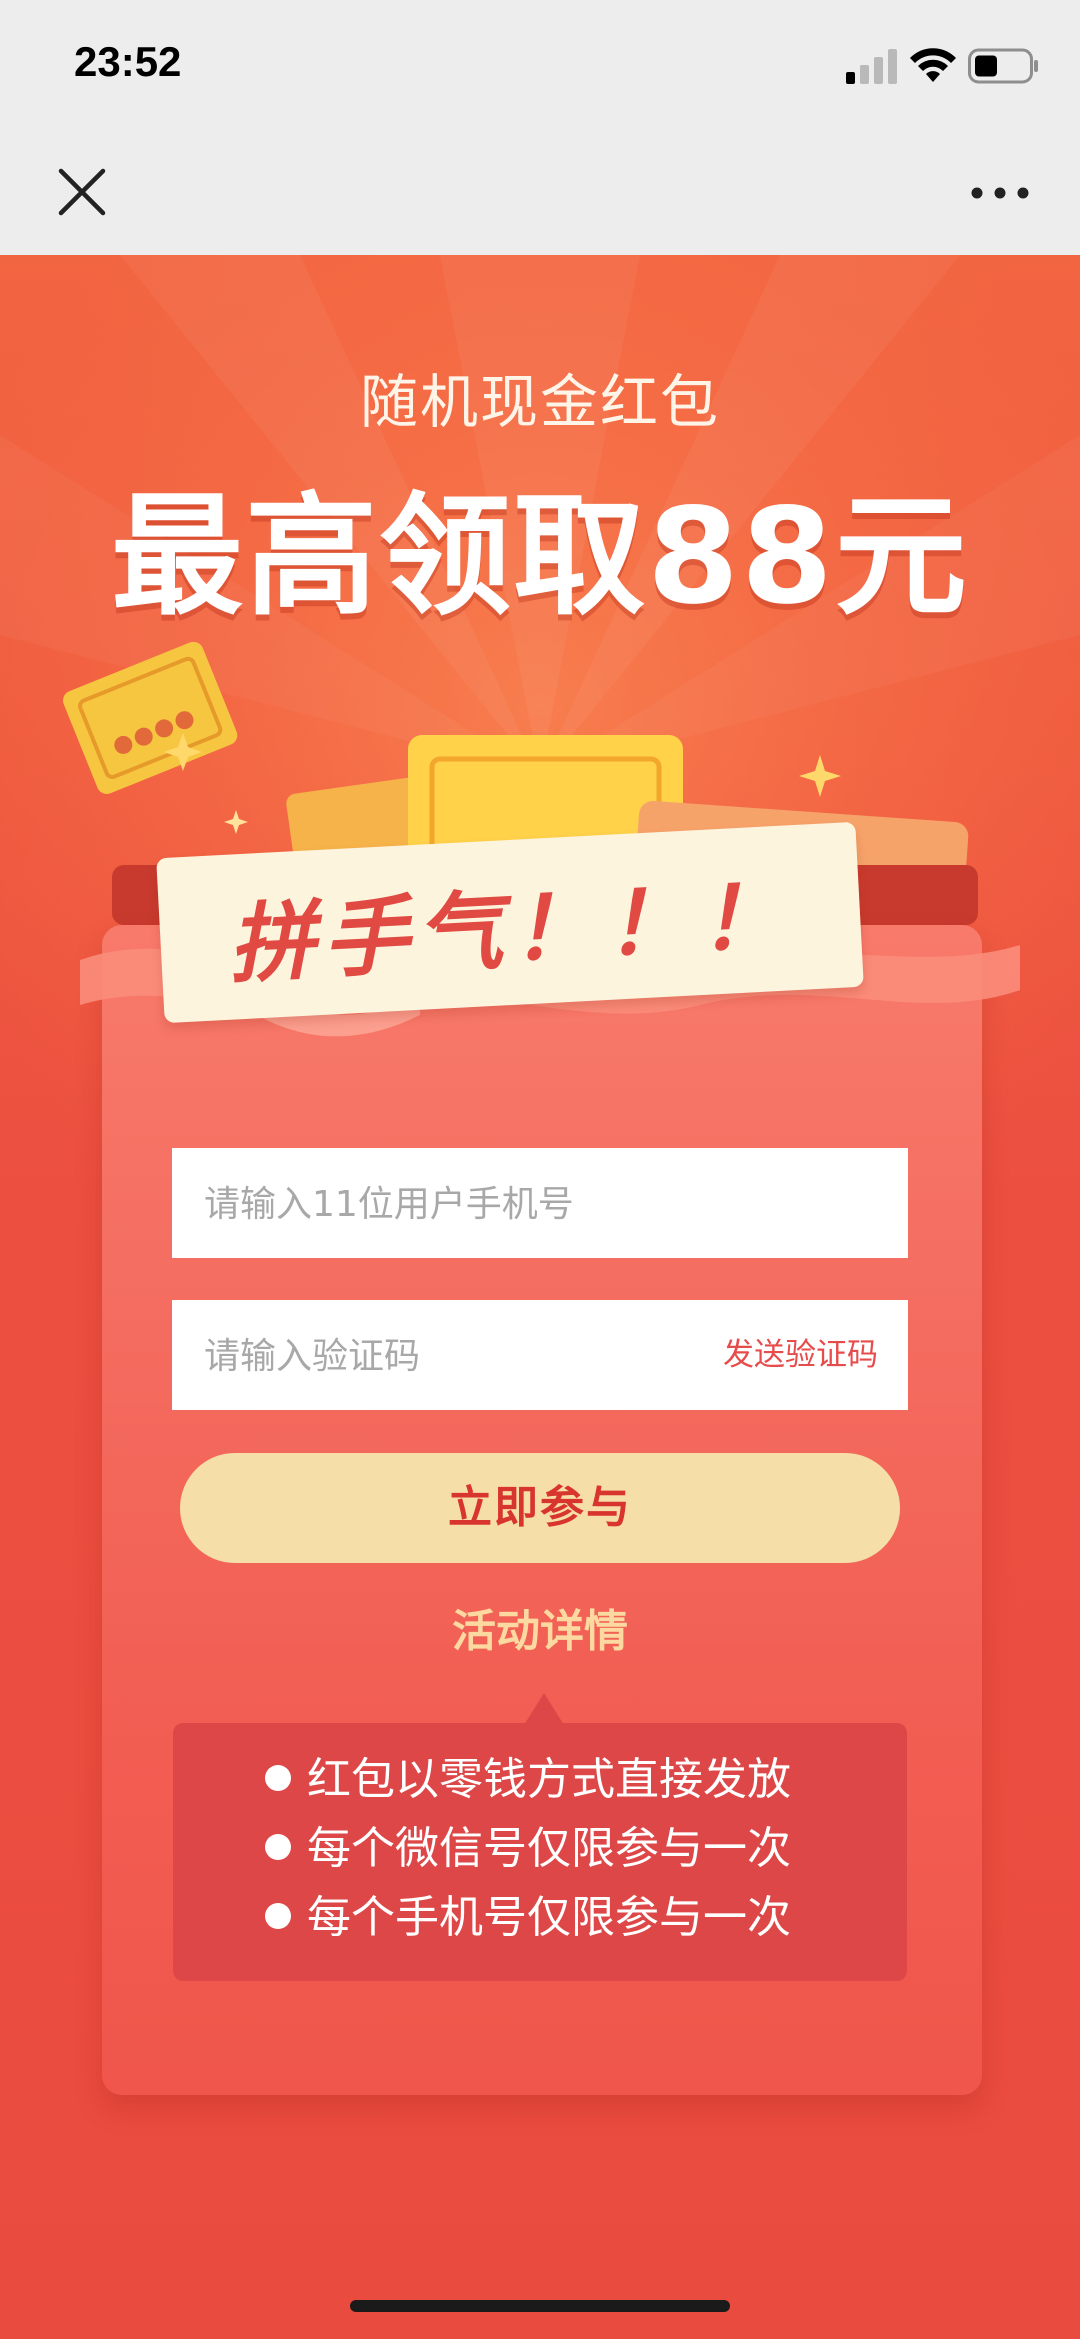 The height and width of the screenshot is (2339, 1080). Describe the element at coordinates (540, 67) in the screenshot. I see `status-bar: 23:52` at that location.